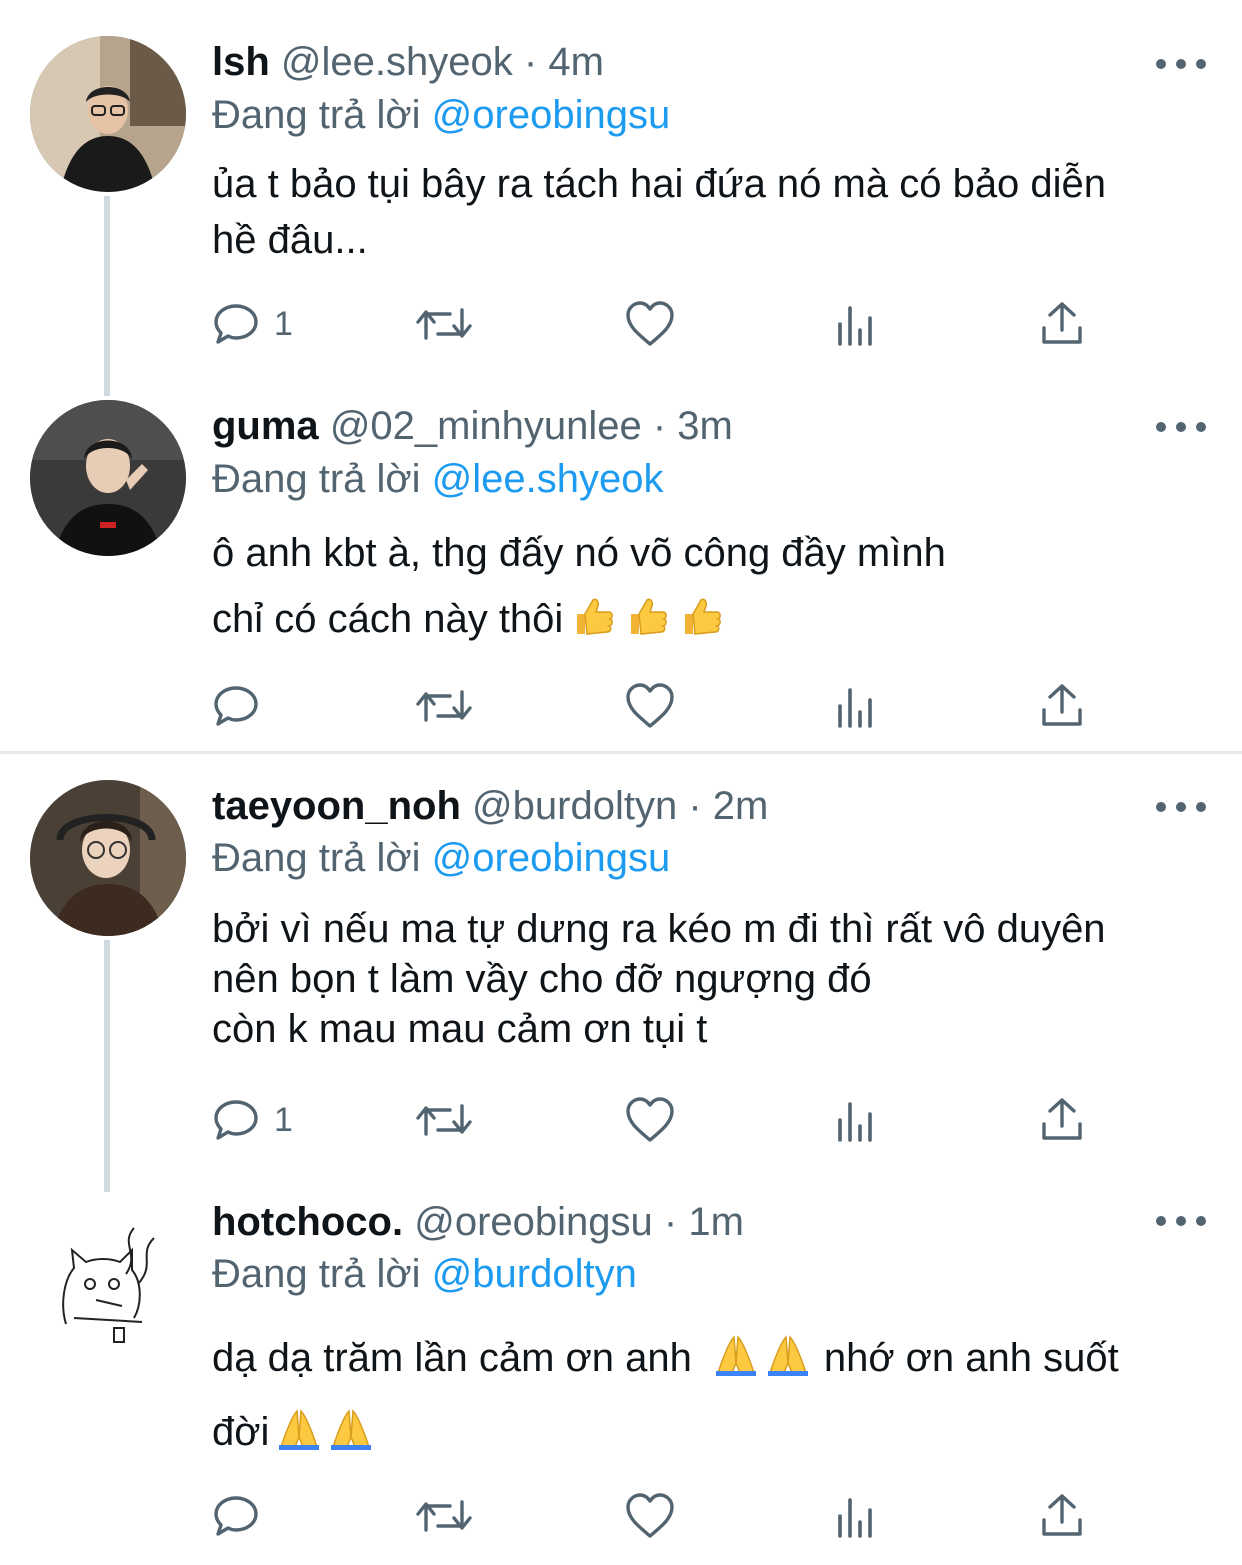 This screenshot has height=1565, width=1242. Describe the element at coordinates (693, 426) in the screenshot. I see `timestamp: · 3m` at that location.